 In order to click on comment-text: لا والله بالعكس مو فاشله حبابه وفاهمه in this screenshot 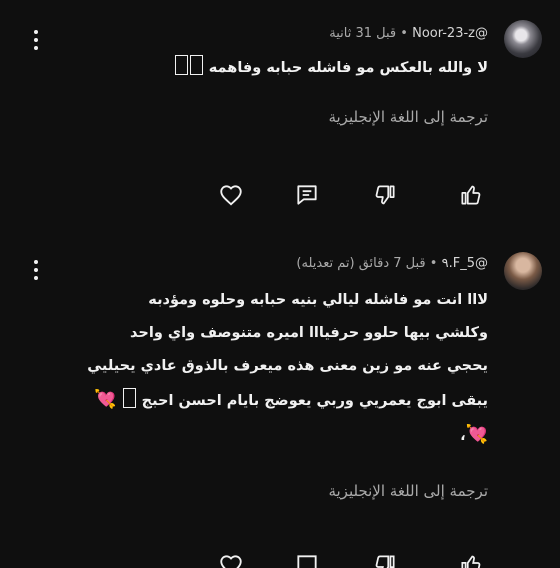, I will do `click(268, 68)`.